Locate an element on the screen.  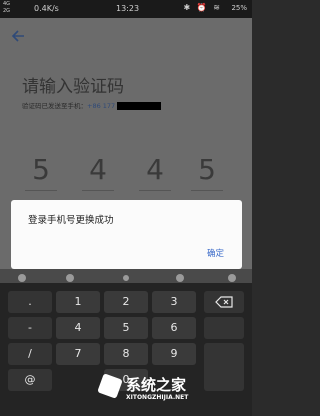
alarm-icon: ⏰ is located at coordinates (202, 7).